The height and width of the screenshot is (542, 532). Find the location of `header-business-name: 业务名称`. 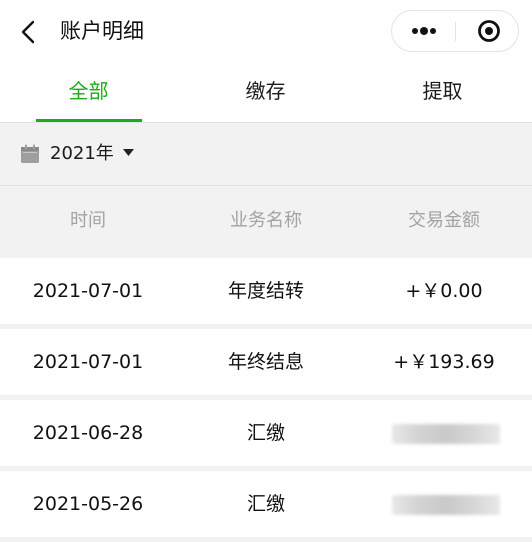

header-business-name: 业务名称 is located at coordinates (266, 220).